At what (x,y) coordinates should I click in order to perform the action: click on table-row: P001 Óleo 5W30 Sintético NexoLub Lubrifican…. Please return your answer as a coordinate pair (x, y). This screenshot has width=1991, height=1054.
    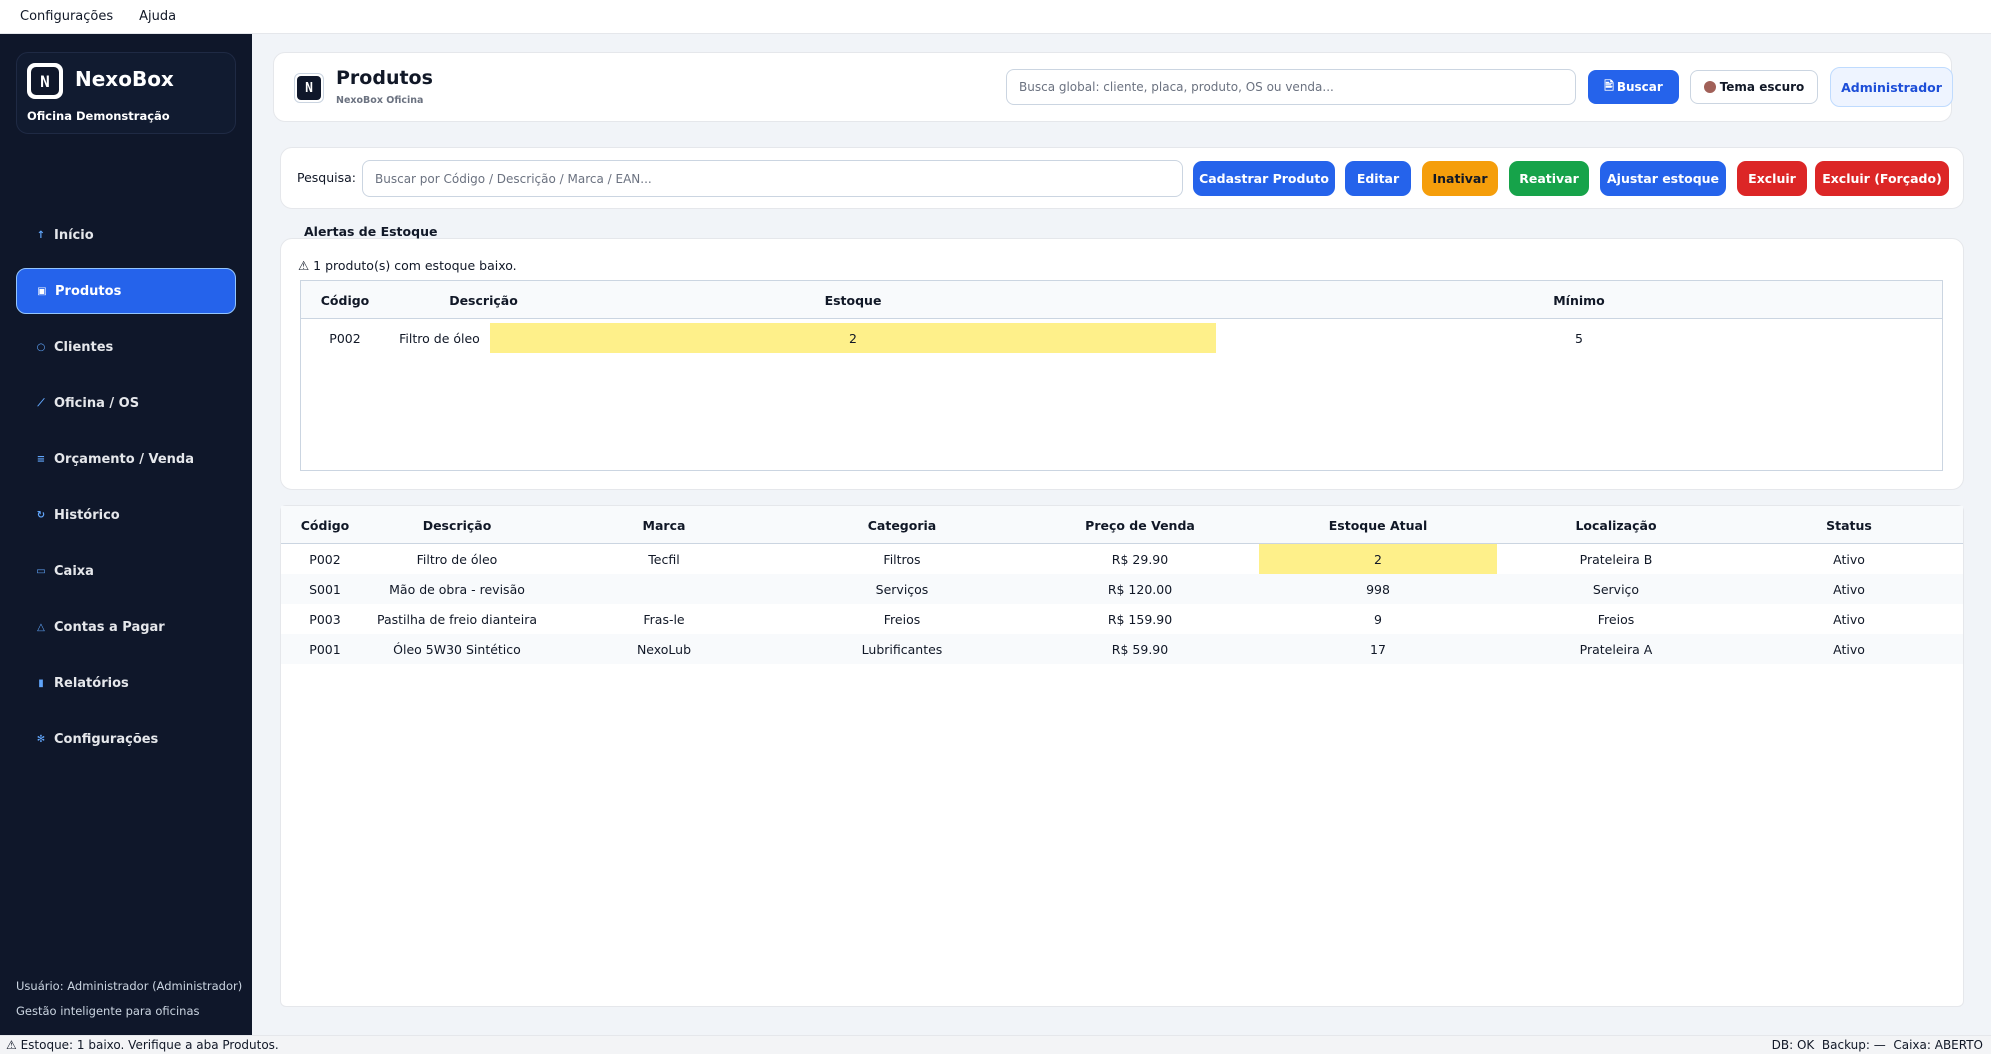
    Looking at the image, I should click on (1122, 649).